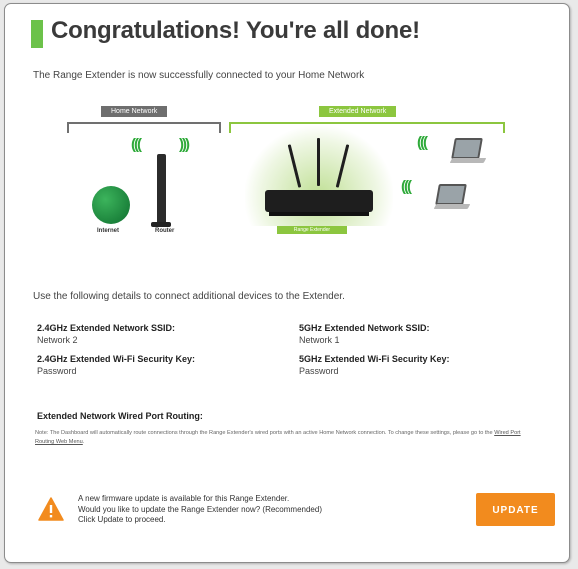 This screenshot has height=569, width=578. I want to click on wifi-signal-icon: ))), so click(184, 144).